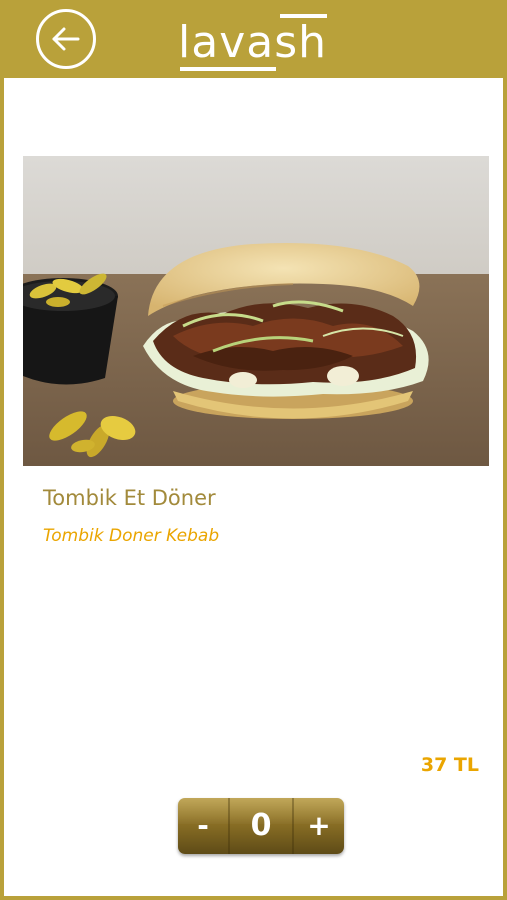 This screenshot has width=507, height=900. I want to click on arrow-left-icon, so click(66, 39).